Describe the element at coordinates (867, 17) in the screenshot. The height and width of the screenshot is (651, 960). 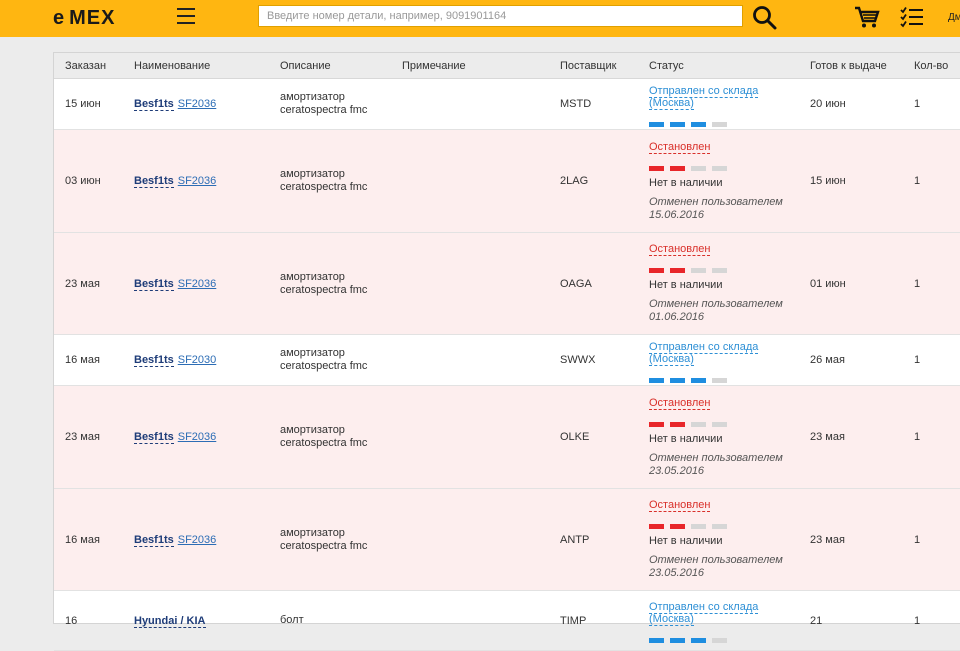
I see `cart-icon` at that location.